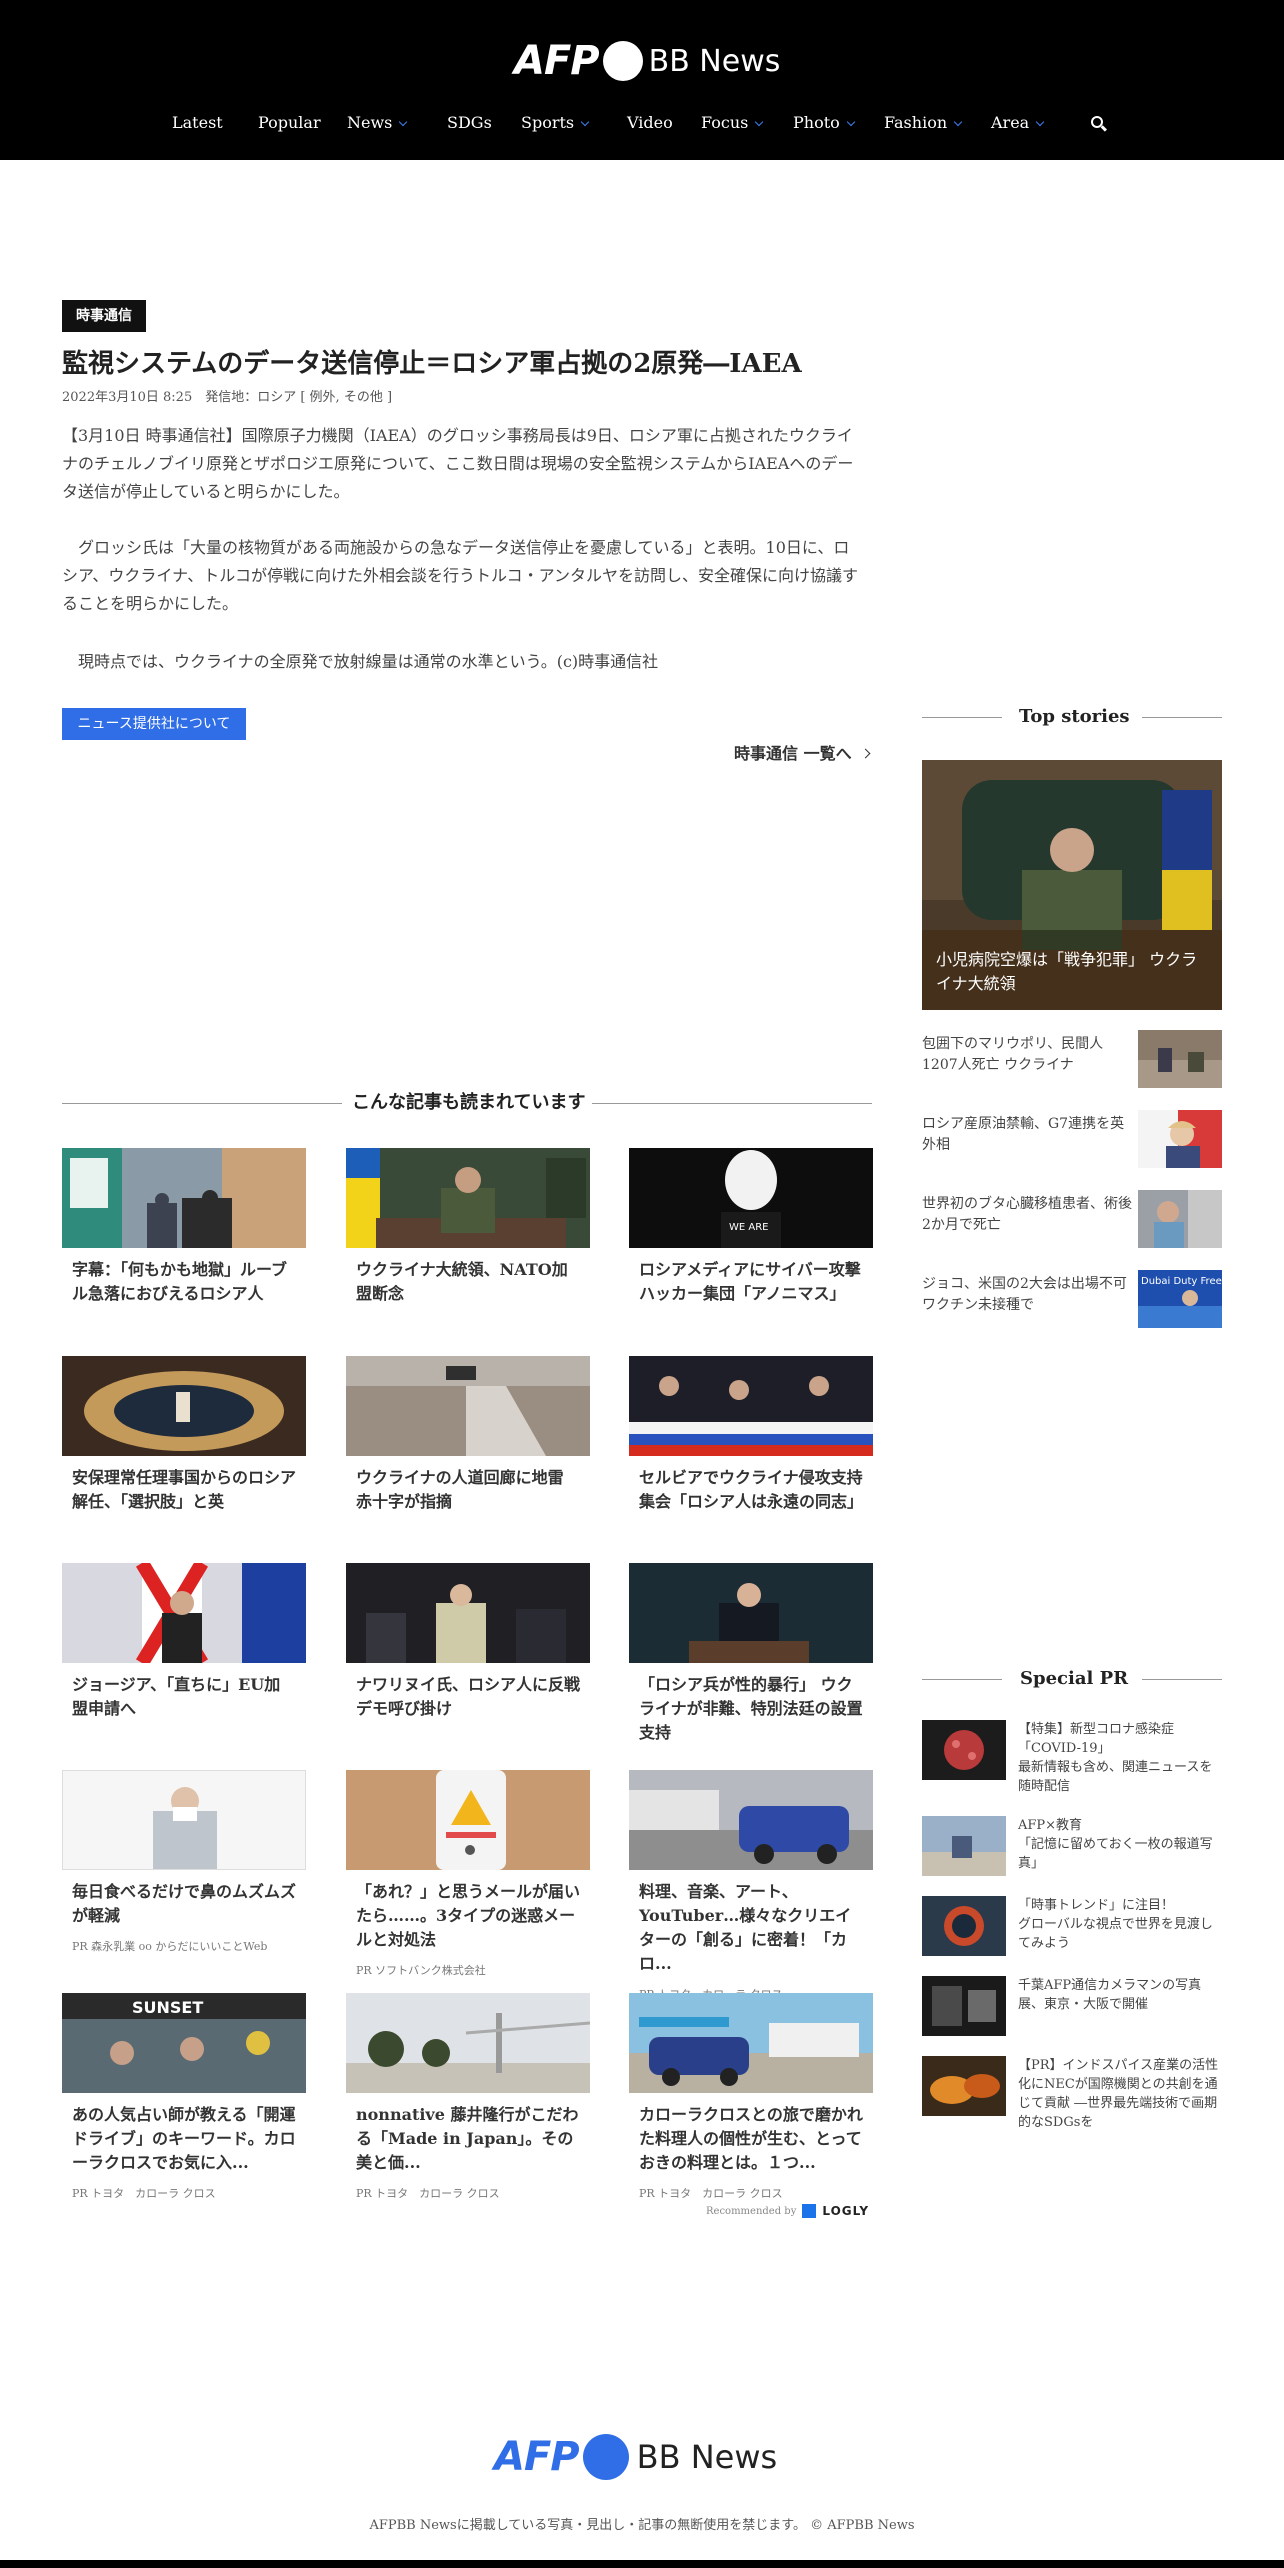  Describe the element at coordinates (647, 61) in the screenshot. I see `site-logo: AFP BB News` at that location.